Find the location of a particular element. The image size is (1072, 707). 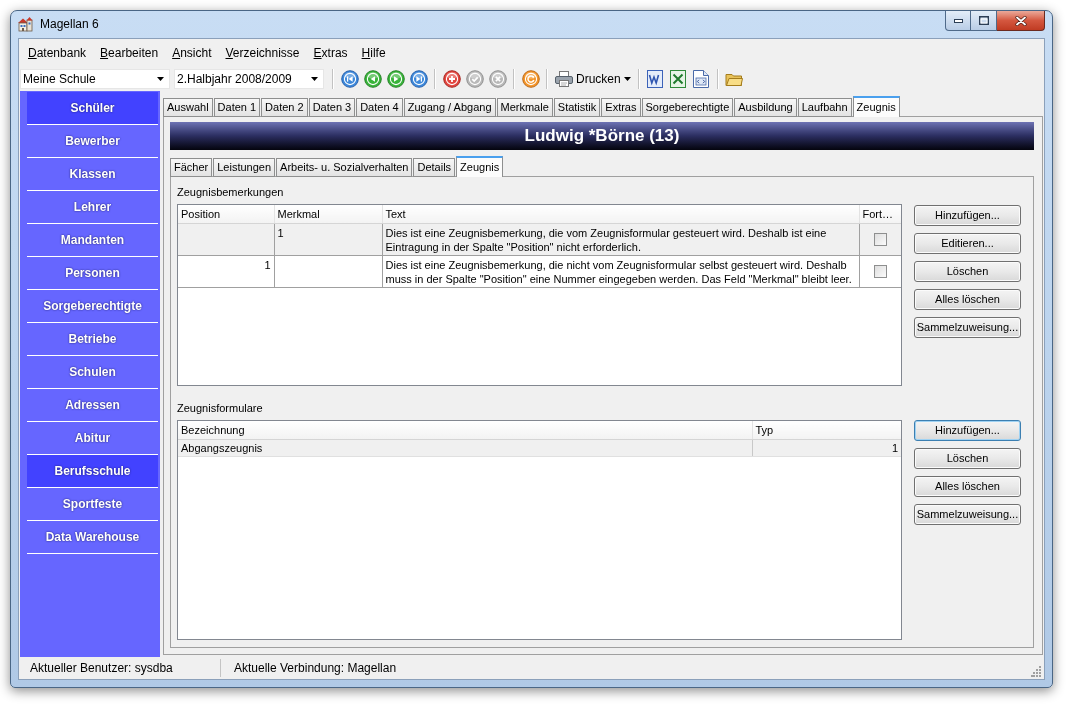

column-header: Text is located at coordinates (620, 214).